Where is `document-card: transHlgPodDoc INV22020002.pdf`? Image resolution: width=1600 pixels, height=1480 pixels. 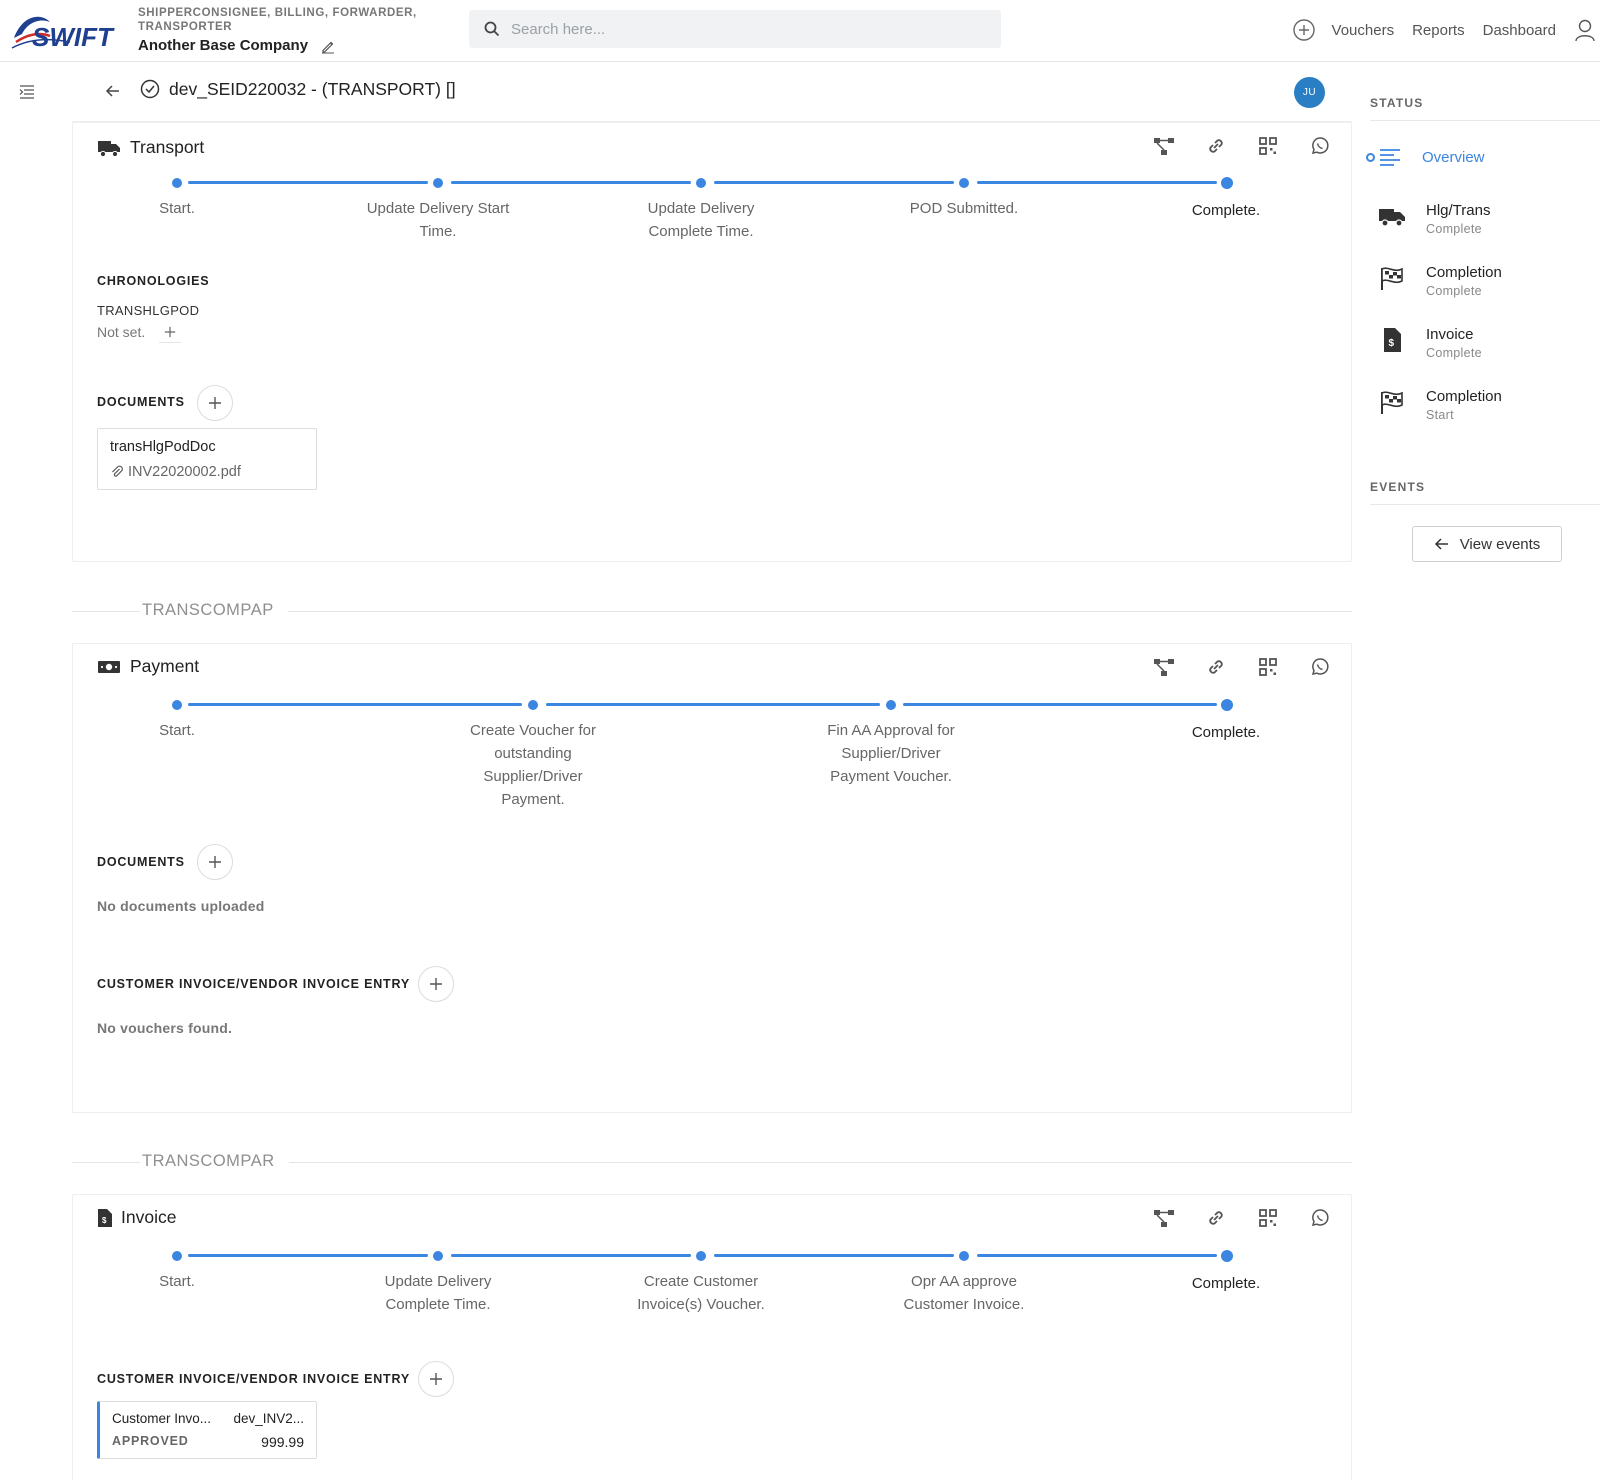
document-card: transHlgPodDoc INV22020002.pdf is located at coordinates (207, 459).